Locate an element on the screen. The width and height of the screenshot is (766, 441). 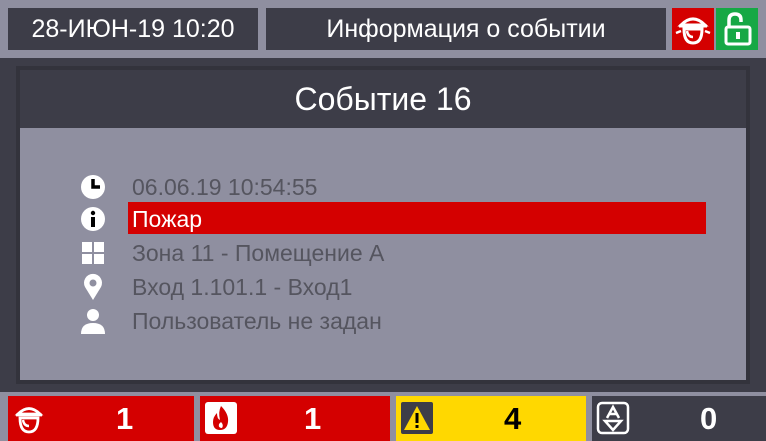
disabled-count: 0 is located at coordinates (709, 418).